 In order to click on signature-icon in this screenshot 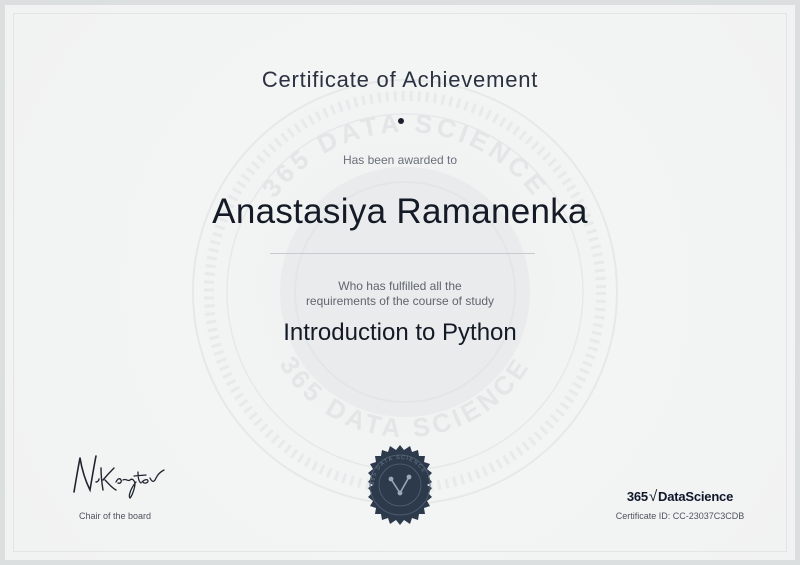, I will do `click(119, 477)`.